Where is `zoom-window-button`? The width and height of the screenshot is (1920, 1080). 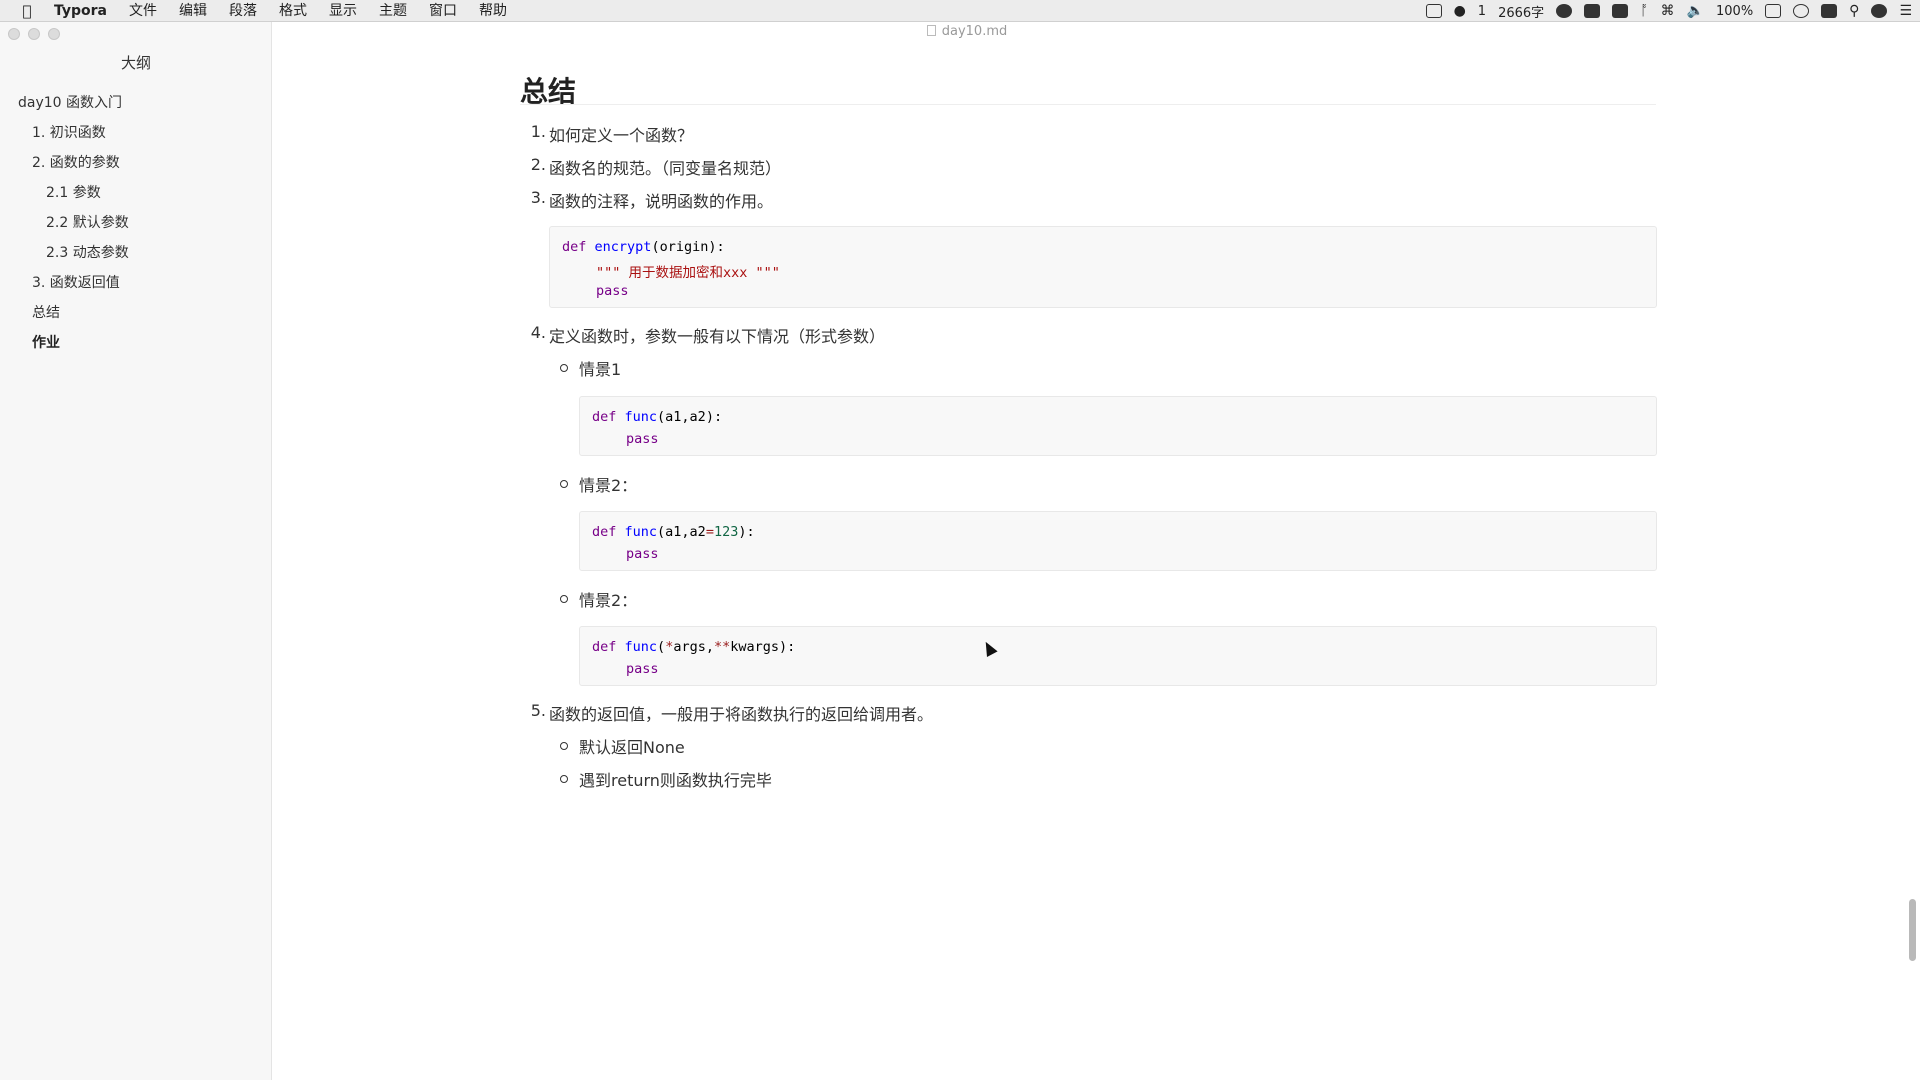 zoom-window-button is located at coordinates (54, 34).